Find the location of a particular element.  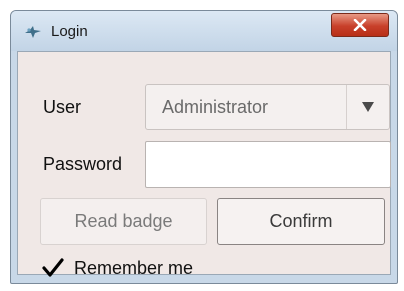

window-title: Login is located at coordinates (69, 31).